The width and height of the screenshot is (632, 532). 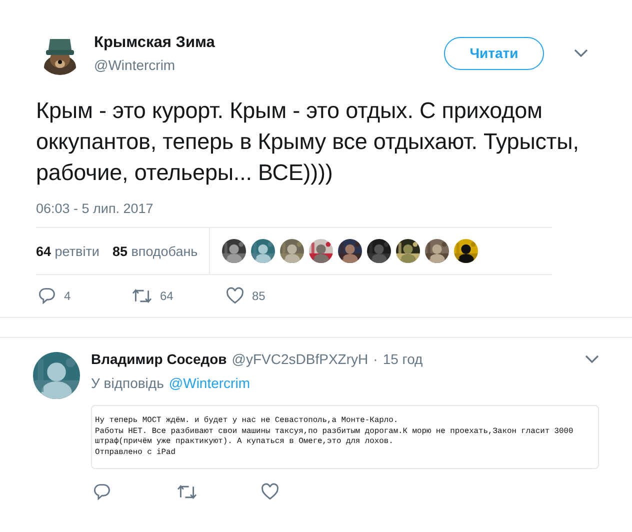 What do you see at coordinates (494, 53) in the screenshot?
I see `follow-button: Читати` at bounding box center [494, 53].